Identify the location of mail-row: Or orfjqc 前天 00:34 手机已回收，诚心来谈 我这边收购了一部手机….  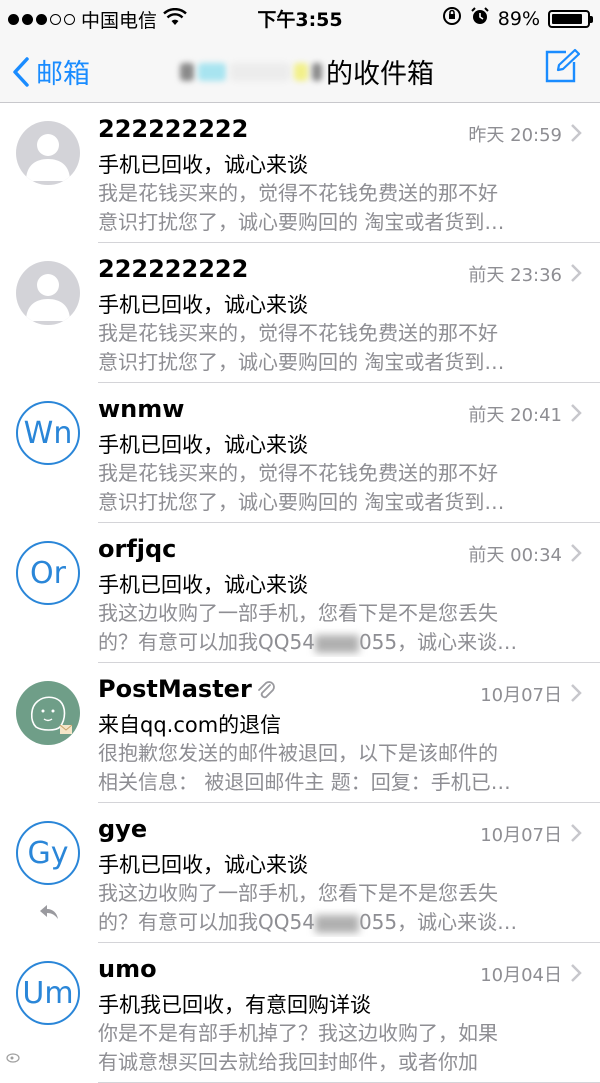
(300, 593).